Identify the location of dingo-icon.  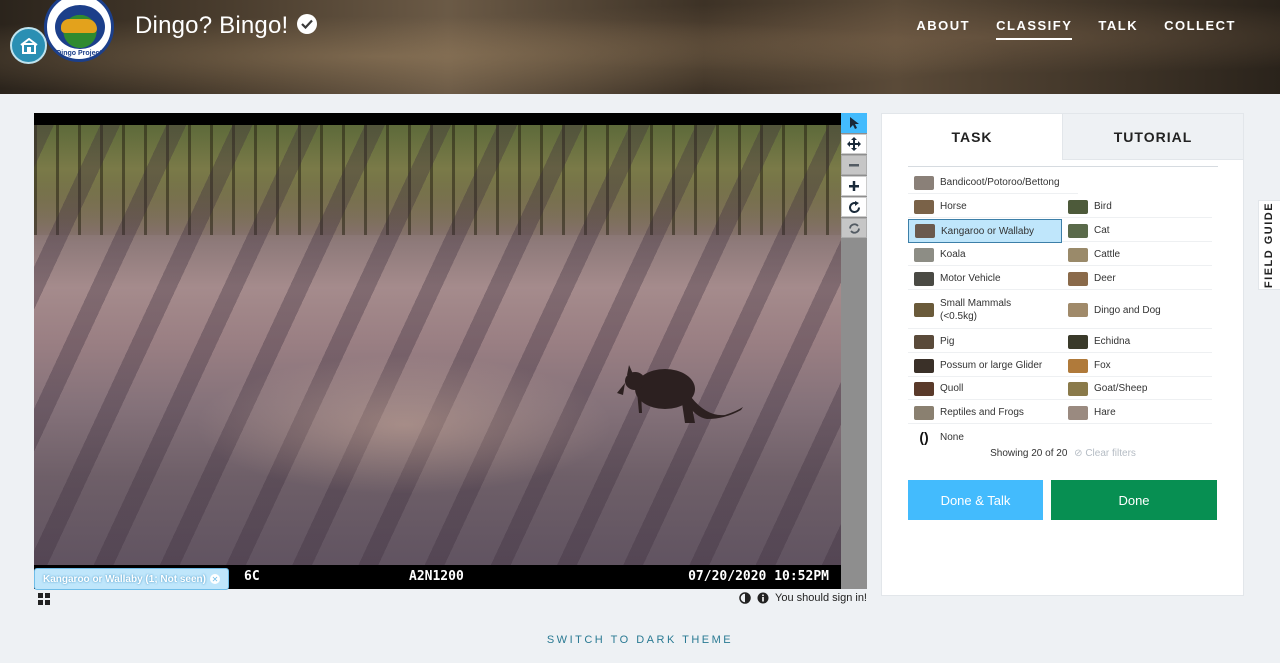
(79, 26).